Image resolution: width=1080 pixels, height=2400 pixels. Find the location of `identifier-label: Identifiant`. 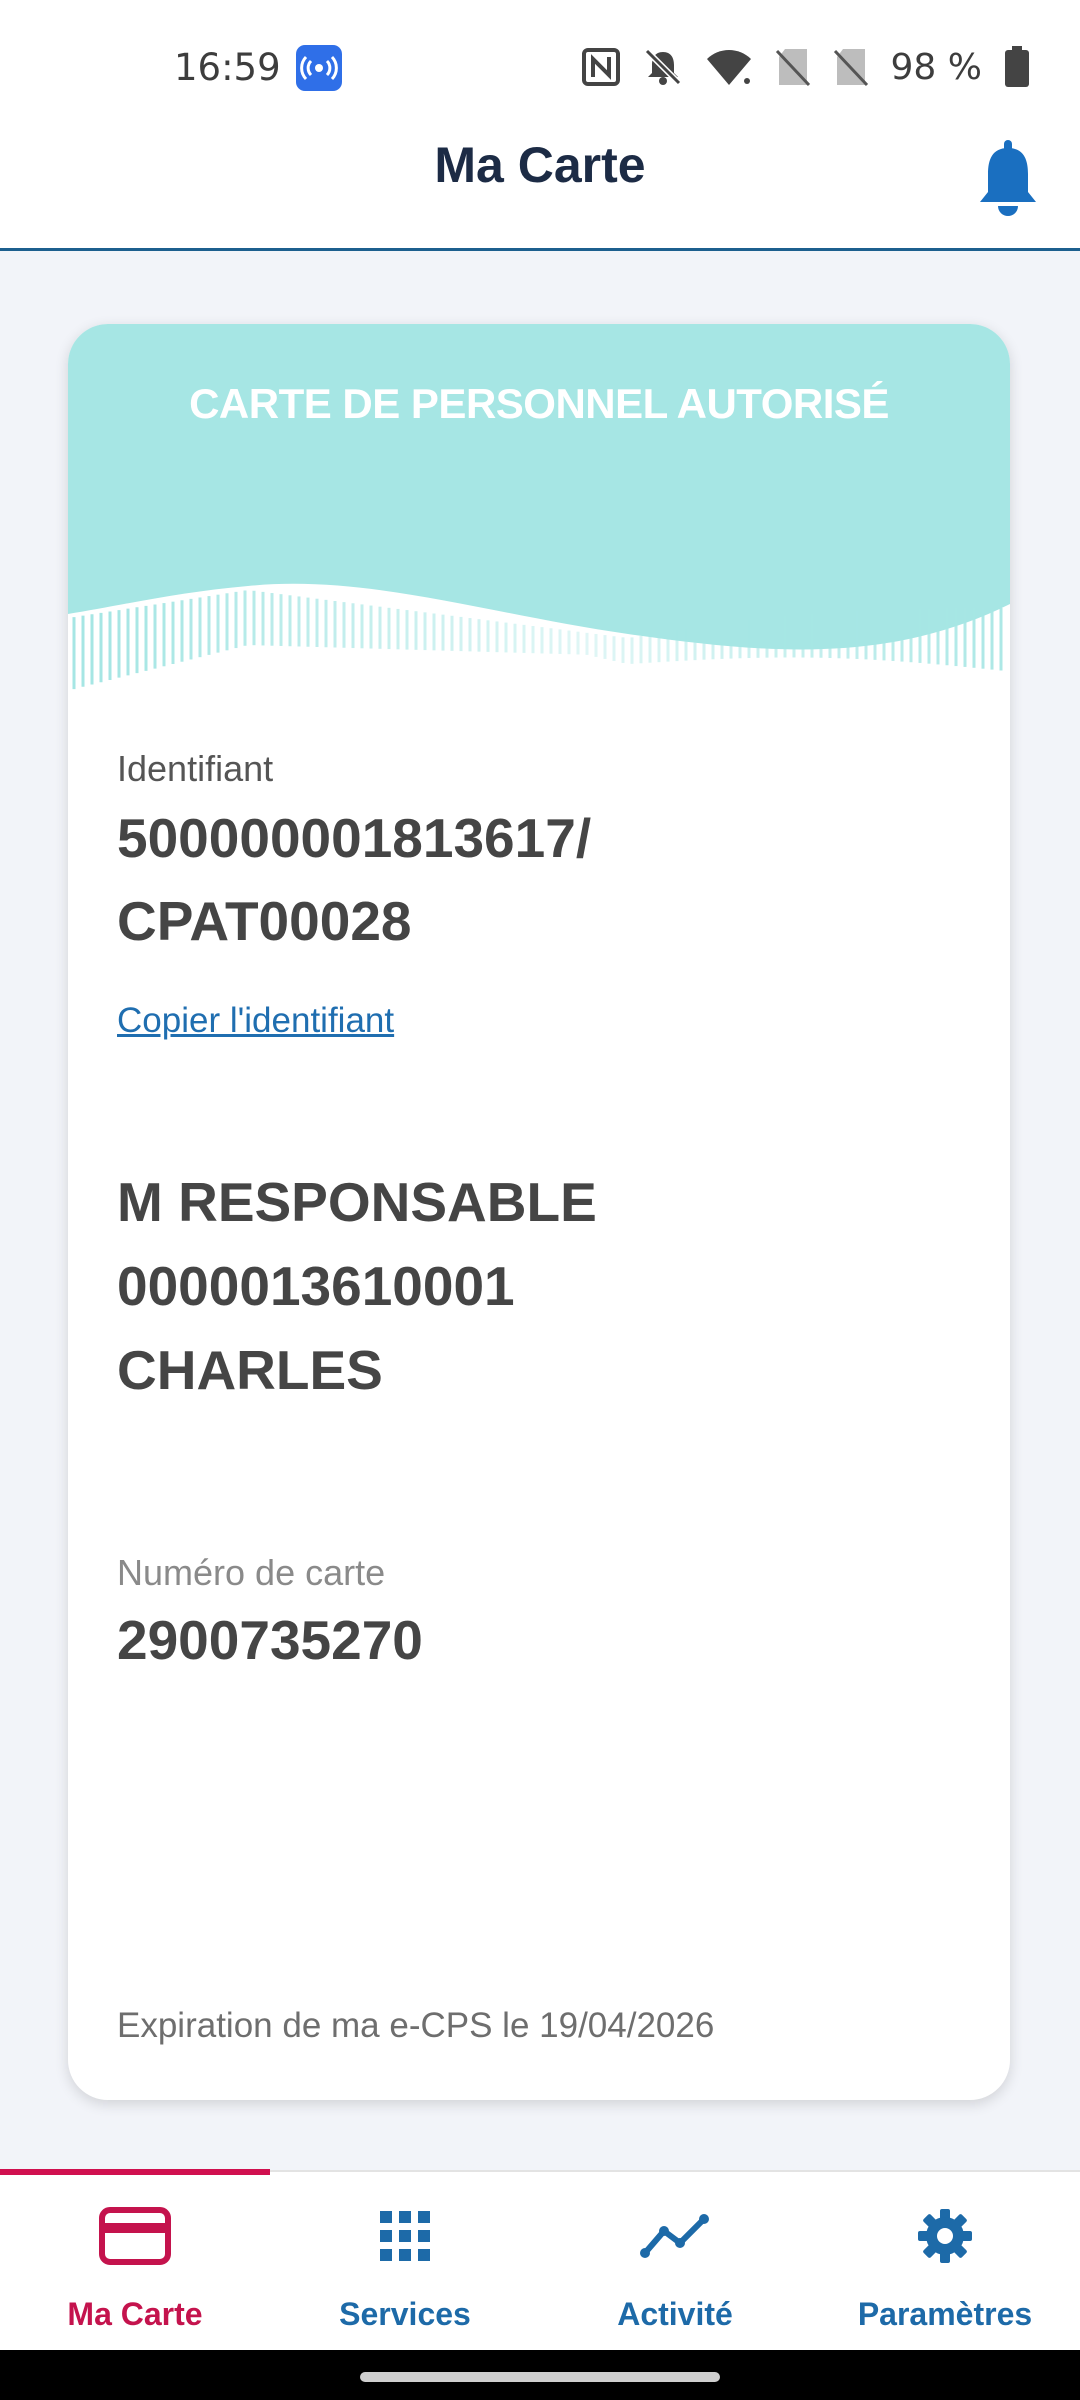

identifier-label: Identifiant is located at coordinates (195, 768).